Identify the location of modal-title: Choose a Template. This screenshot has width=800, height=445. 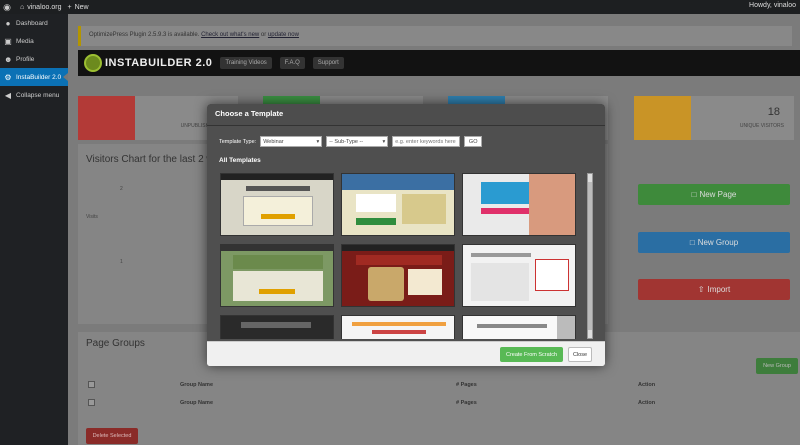
(406, 115).